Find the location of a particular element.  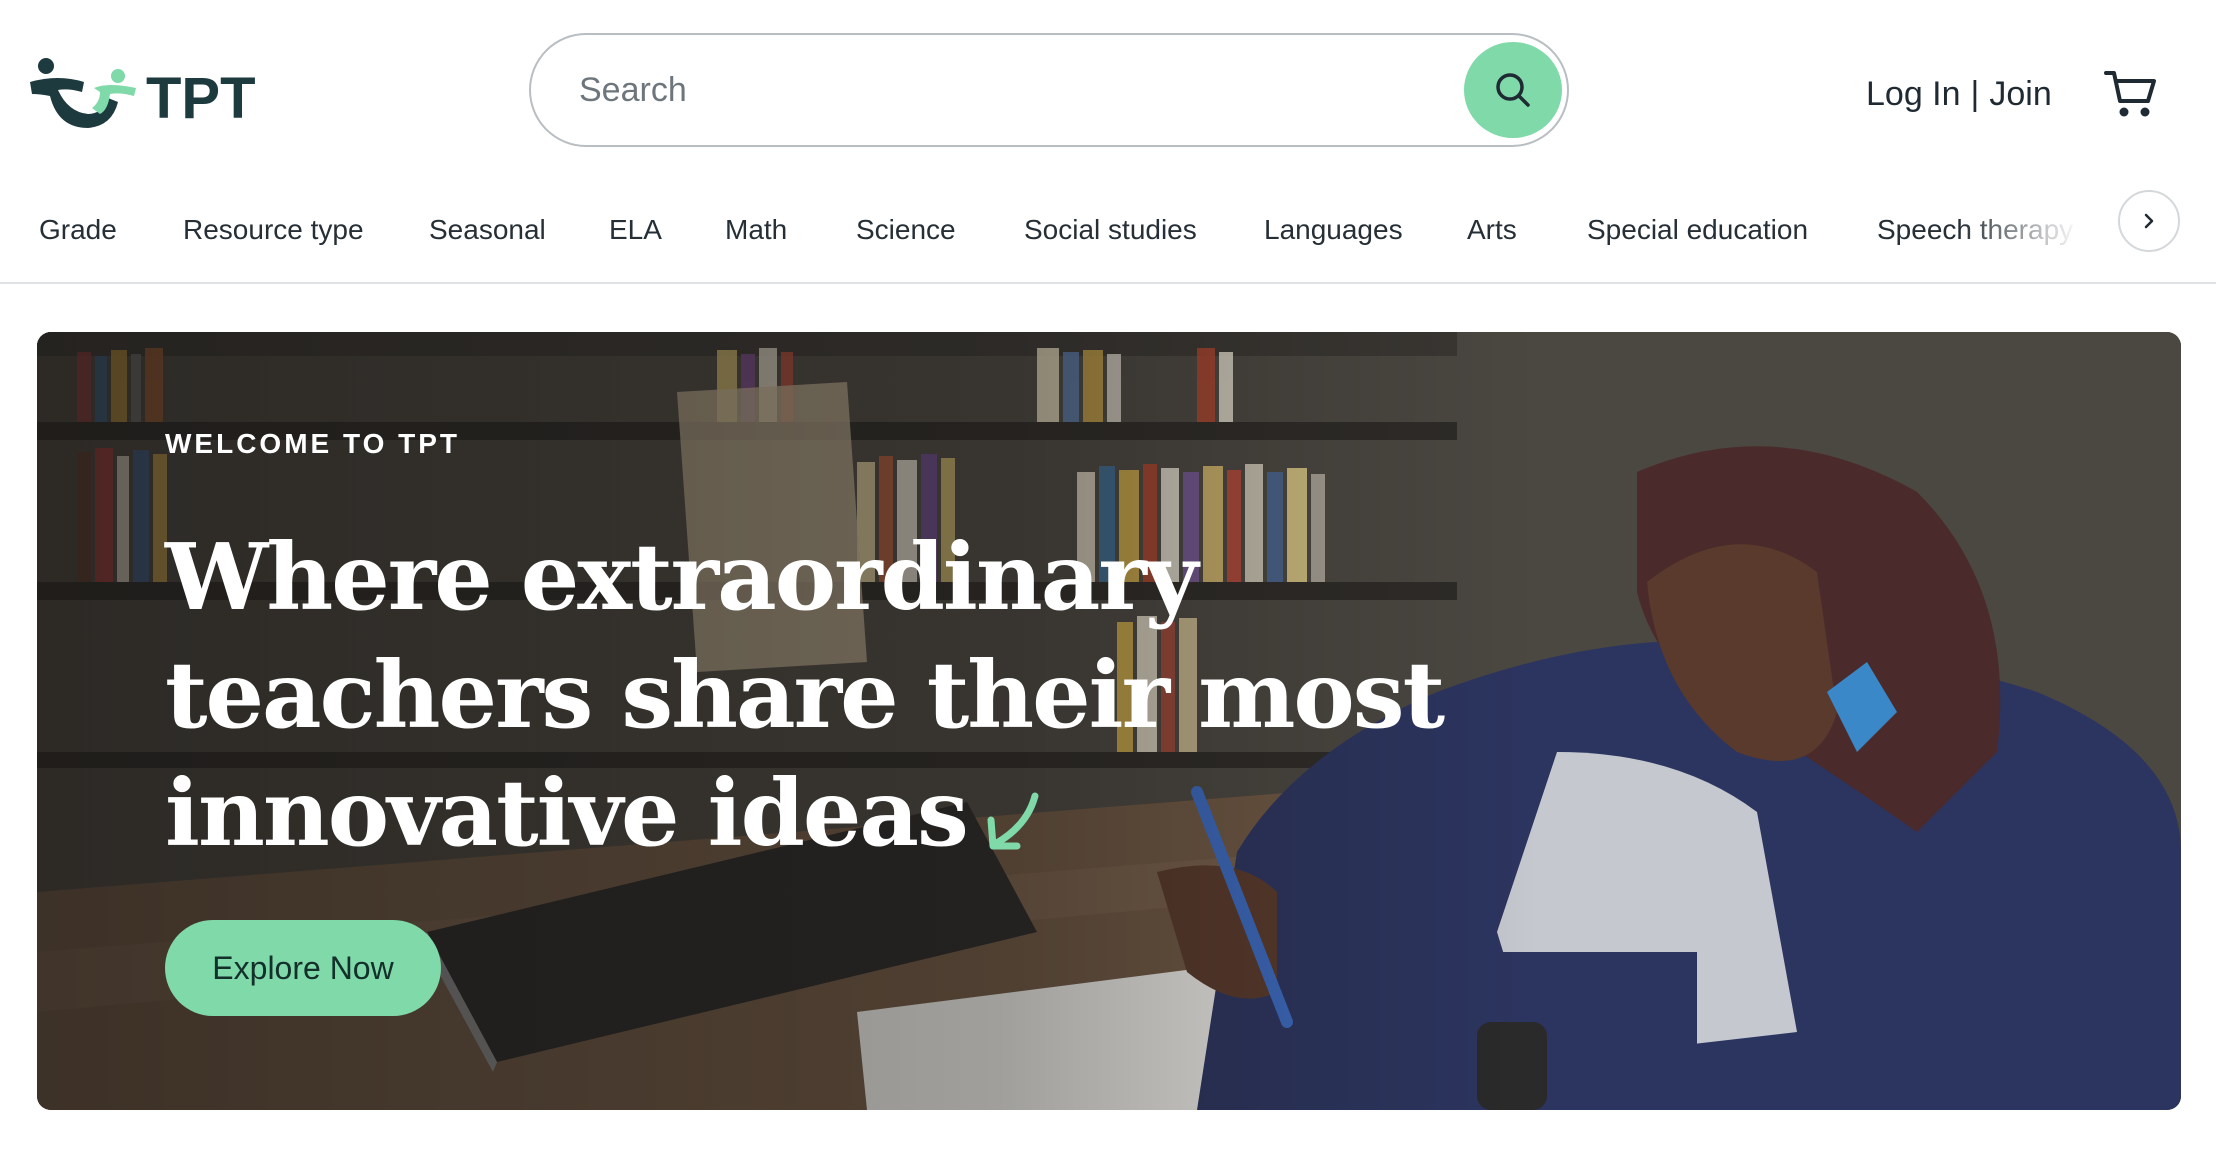

arrow-down-left-icon is located at coordinates (1013, 821).